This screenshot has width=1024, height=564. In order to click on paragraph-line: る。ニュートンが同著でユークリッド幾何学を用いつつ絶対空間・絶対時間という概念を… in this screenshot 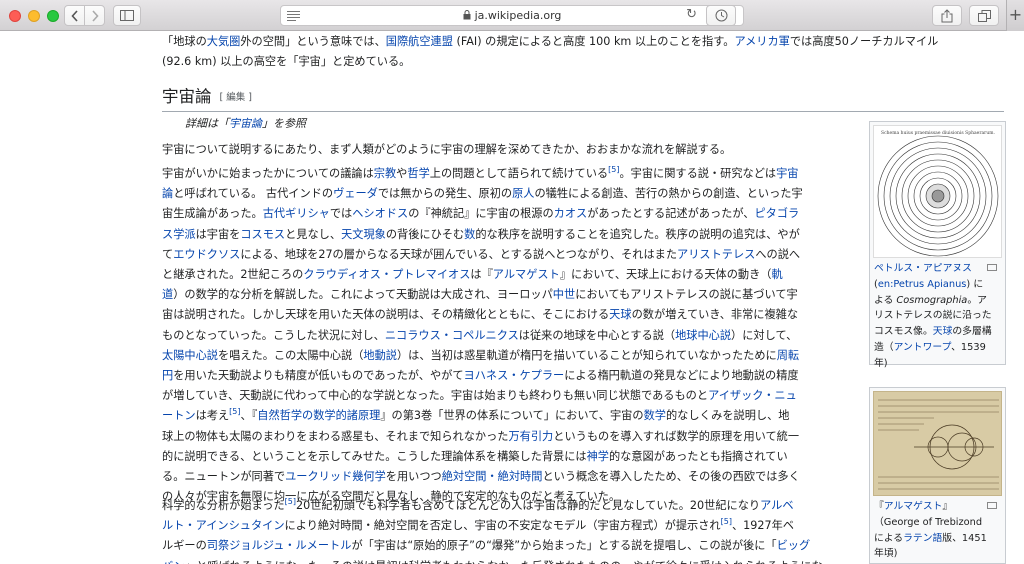, I will do `click(507, 477)`.